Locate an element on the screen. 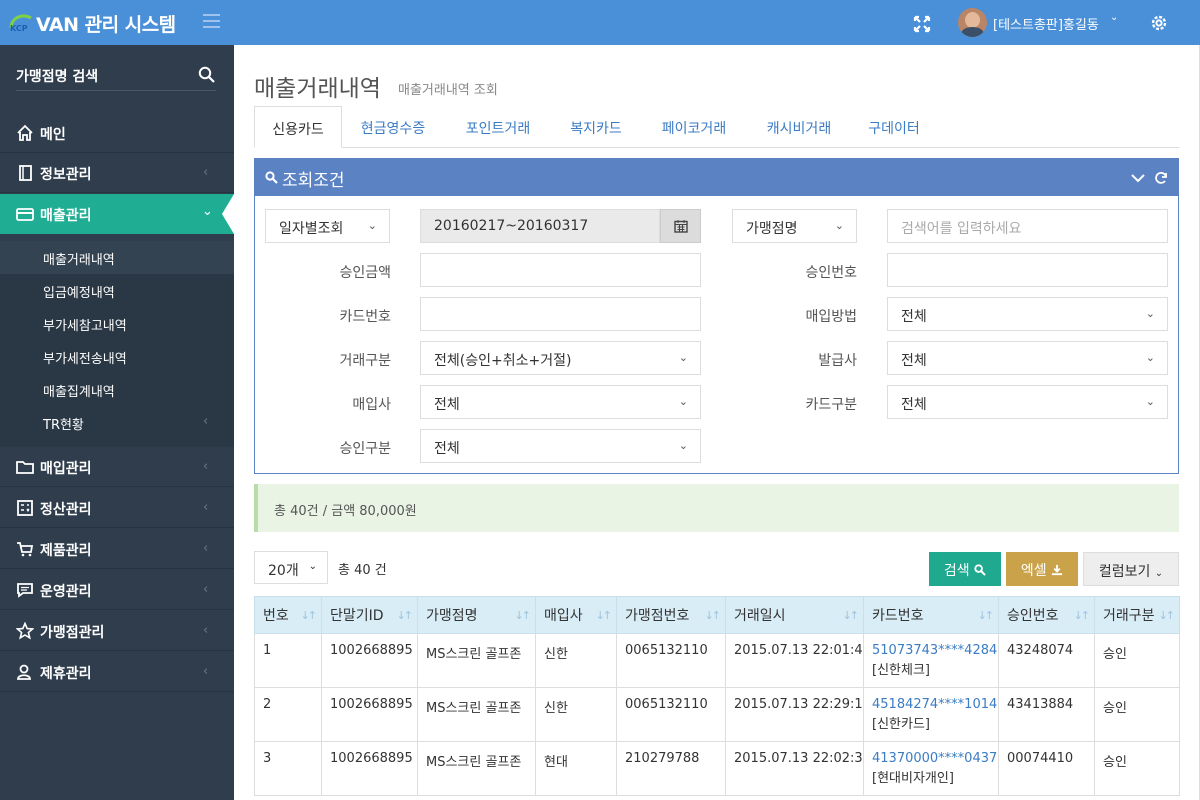 Image resolution: width=1200 pixels, height=800 pixels. col-header-no: 번호 ↓↑ is located at coordinates (288, 615).